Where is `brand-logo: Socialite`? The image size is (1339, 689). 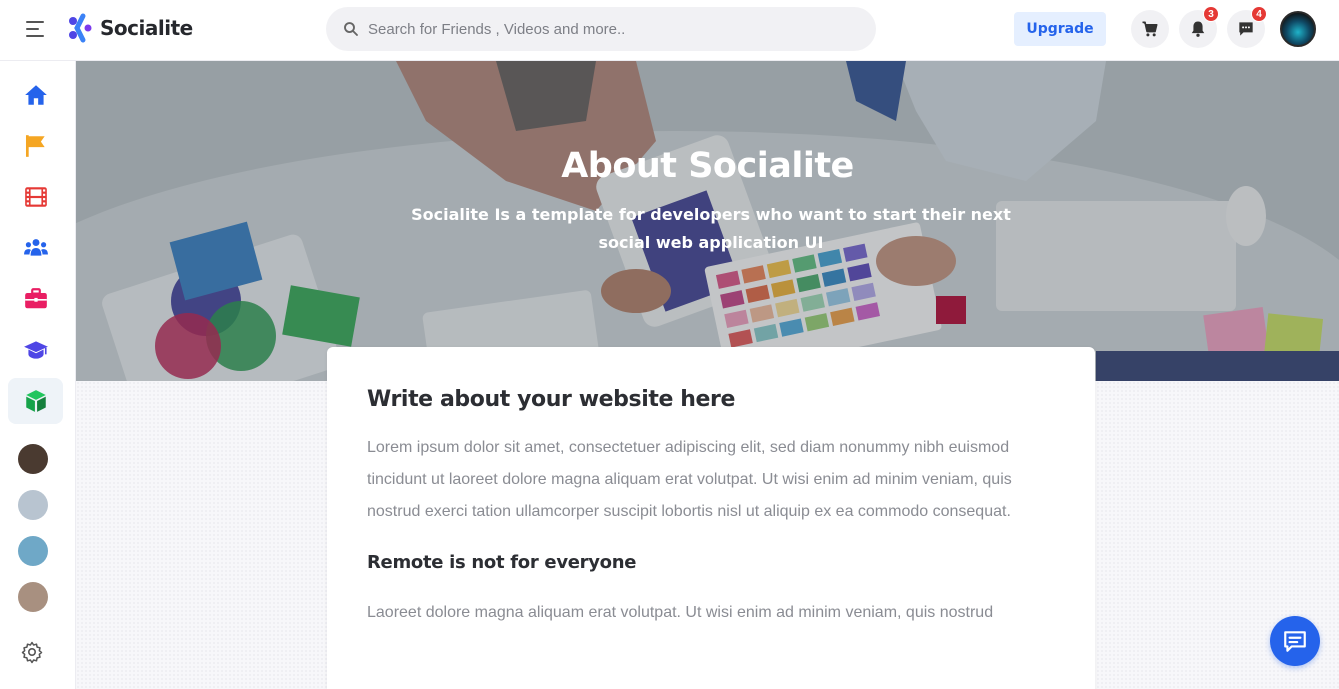
brand-logo: Socialite is located at coordinates (129, 28).